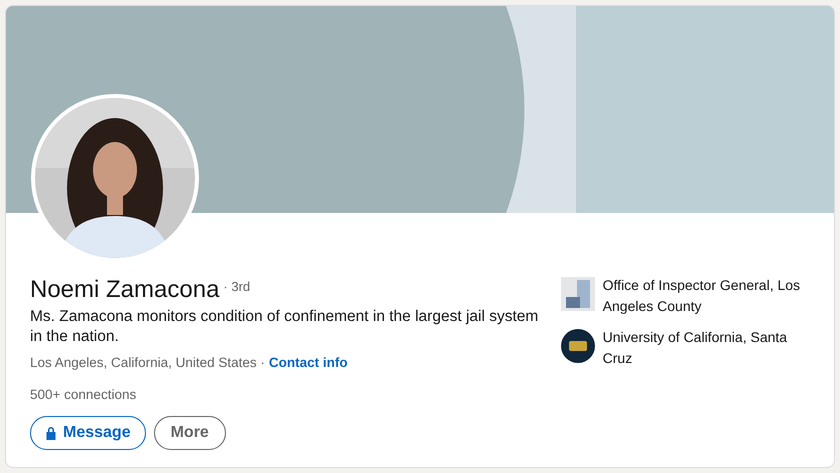  Describe the element at coordinates (706, 348) in the screenshot. I see `affiliation-link: University of California, Santa Cruz` at that location.